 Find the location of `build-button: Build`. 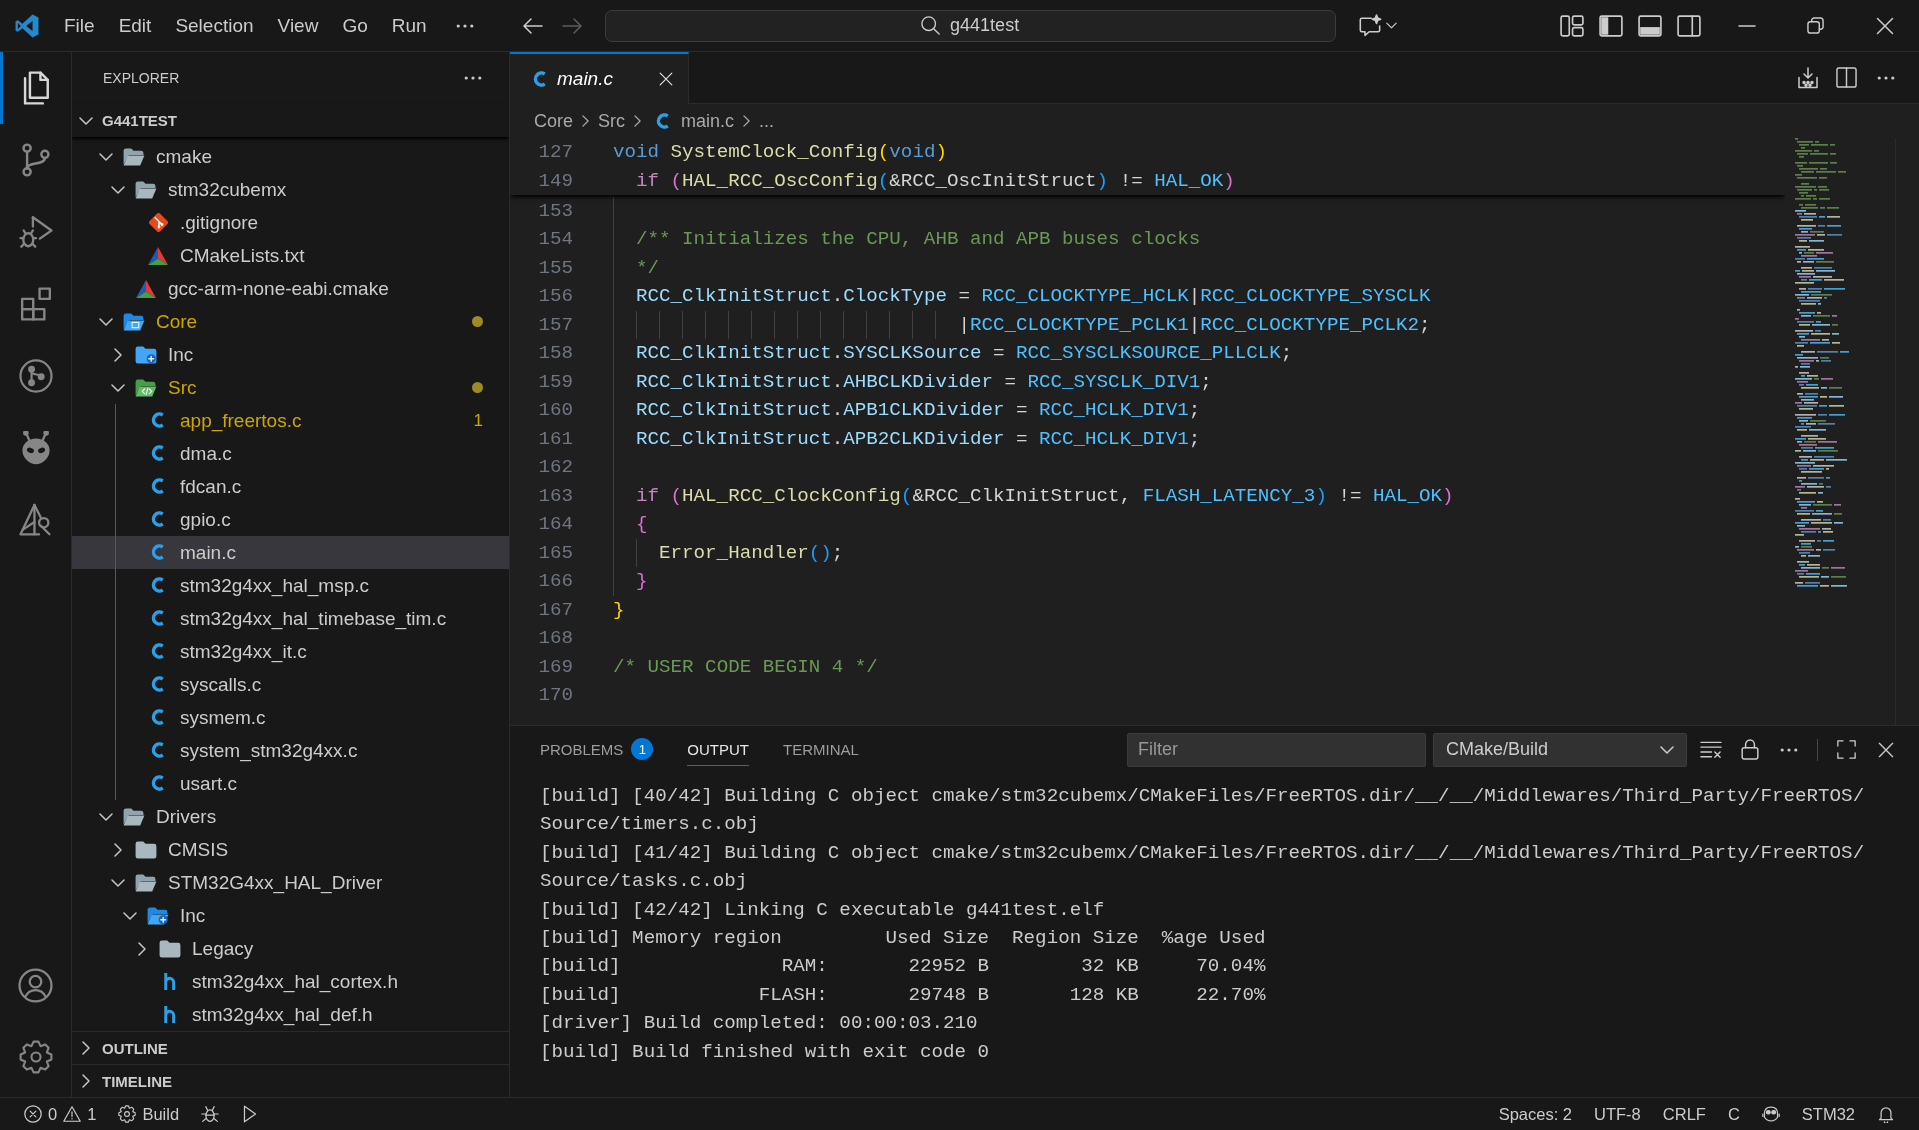

build-button: Build is located at coordinates (149, 1114).